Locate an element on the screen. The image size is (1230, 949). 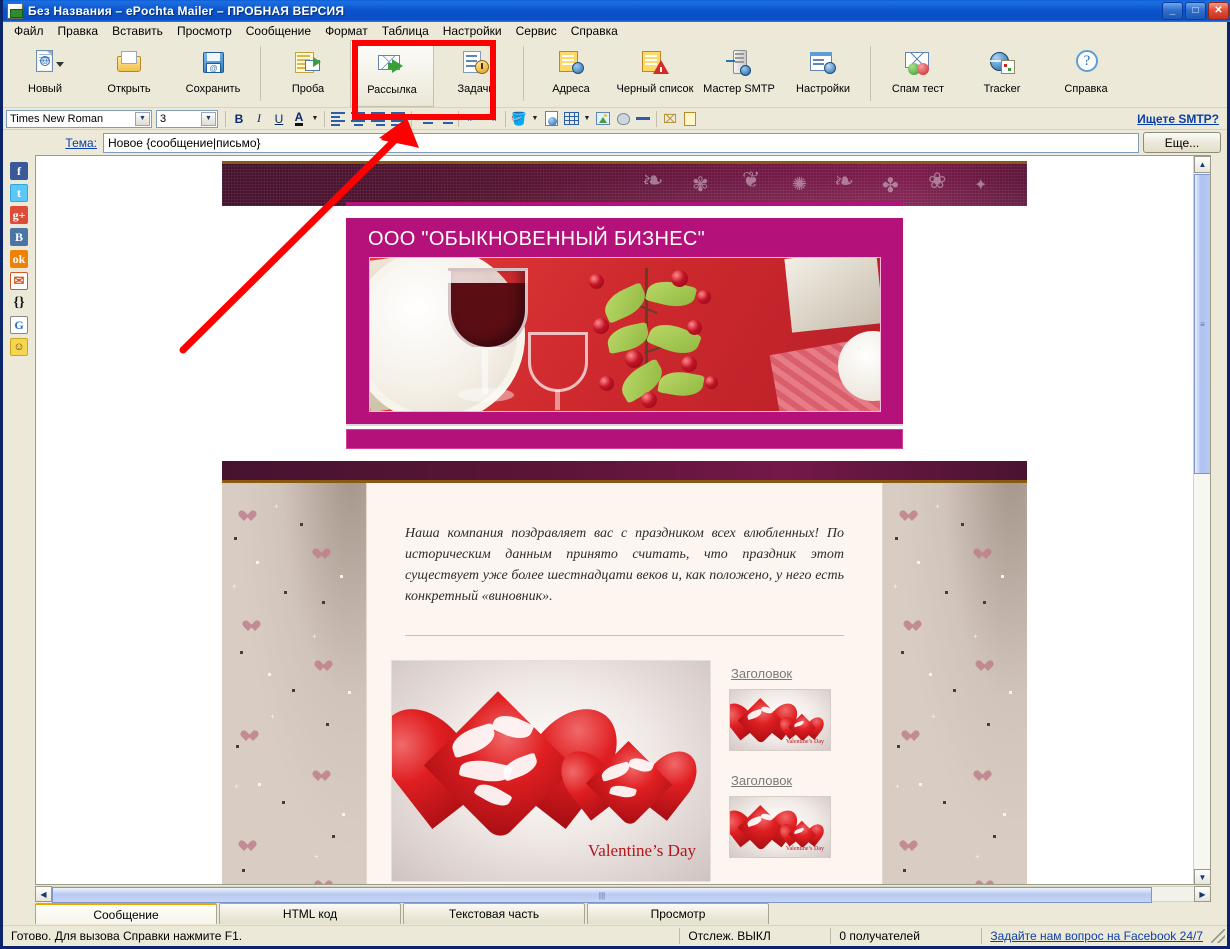
maximize-button: □ is located at coordinates (1195, 11).